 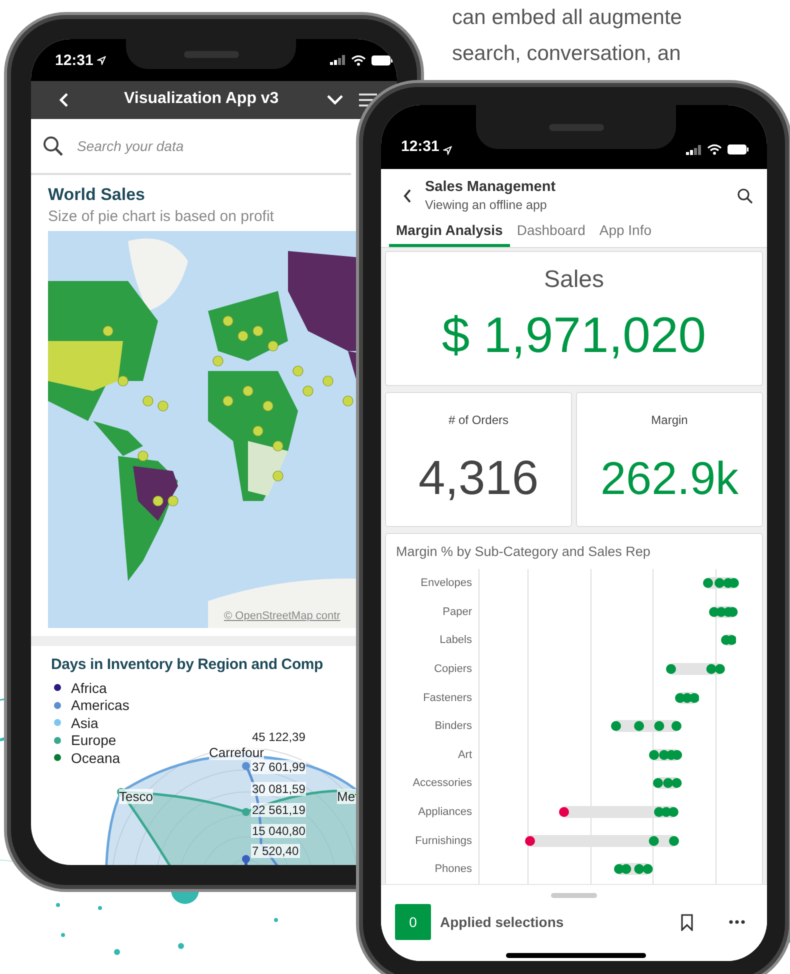 What do you see at coordinates (93, 740) in the screenshot?
I see `legend-label: Europe` at bounding box center [93, 740].